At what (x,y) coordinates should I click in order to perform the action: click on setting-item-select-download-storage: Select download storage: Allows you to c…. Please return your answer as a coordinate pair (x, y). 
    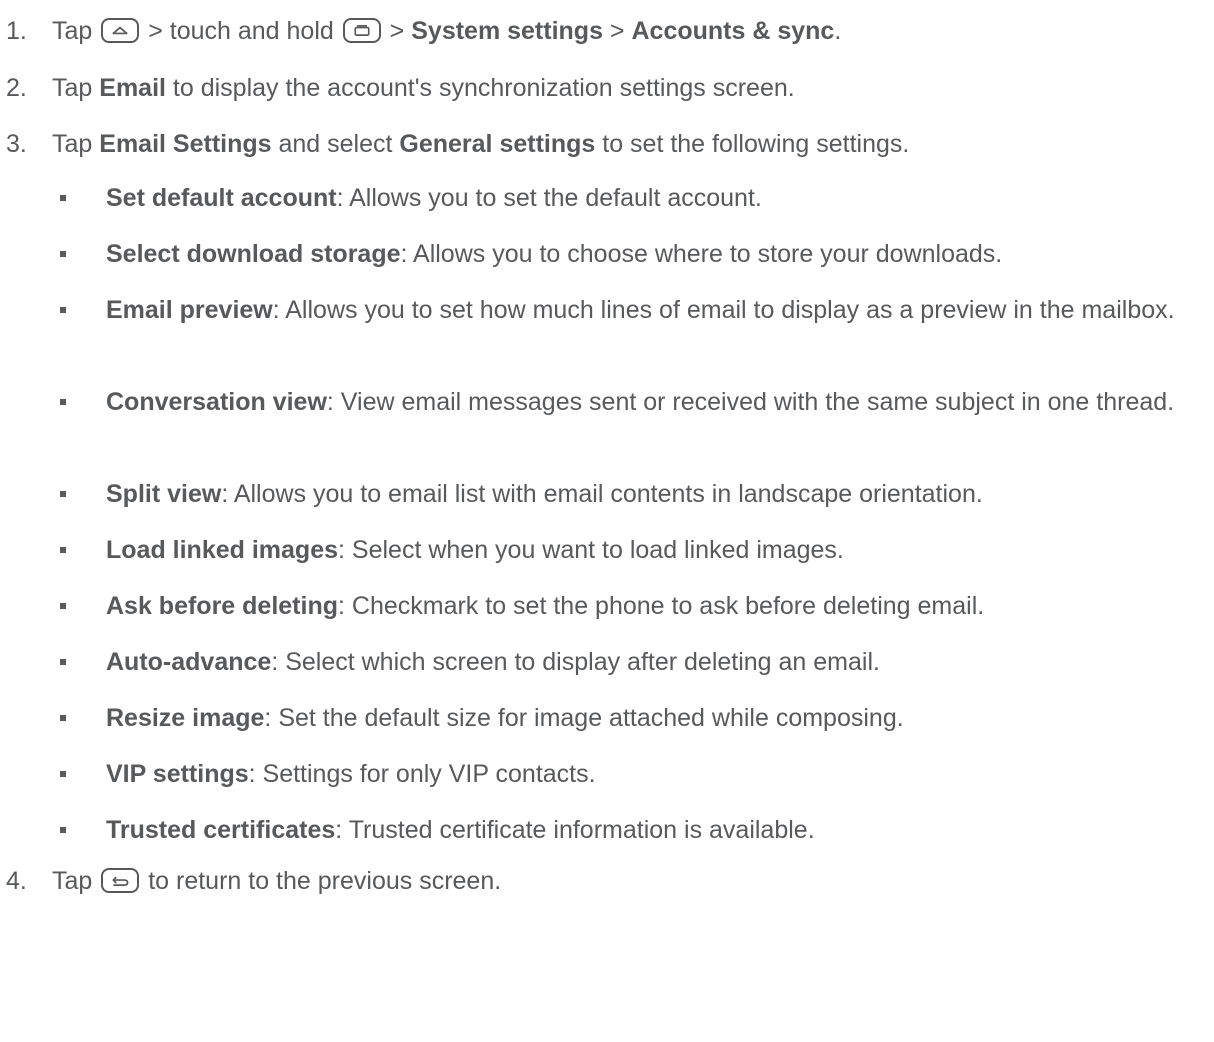
    Looking at the image, I should click on (635, 254).